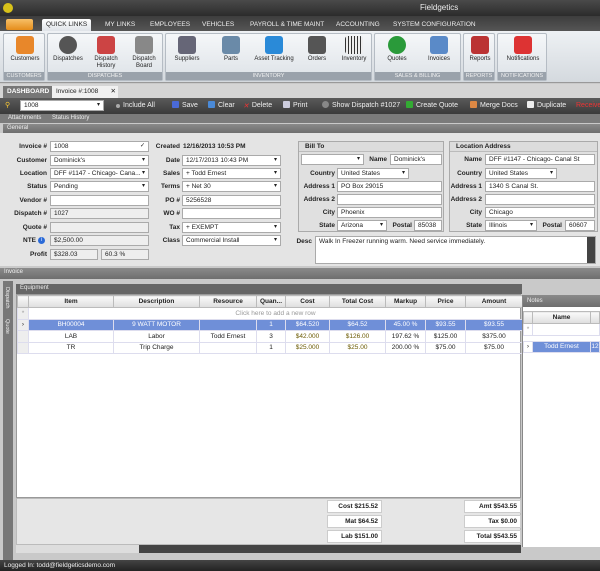  What do you see at coordinates (561, 346) in the screenshot?
I see `notes-row: › Todd Ernest 12` at bounding box center [561, 346].